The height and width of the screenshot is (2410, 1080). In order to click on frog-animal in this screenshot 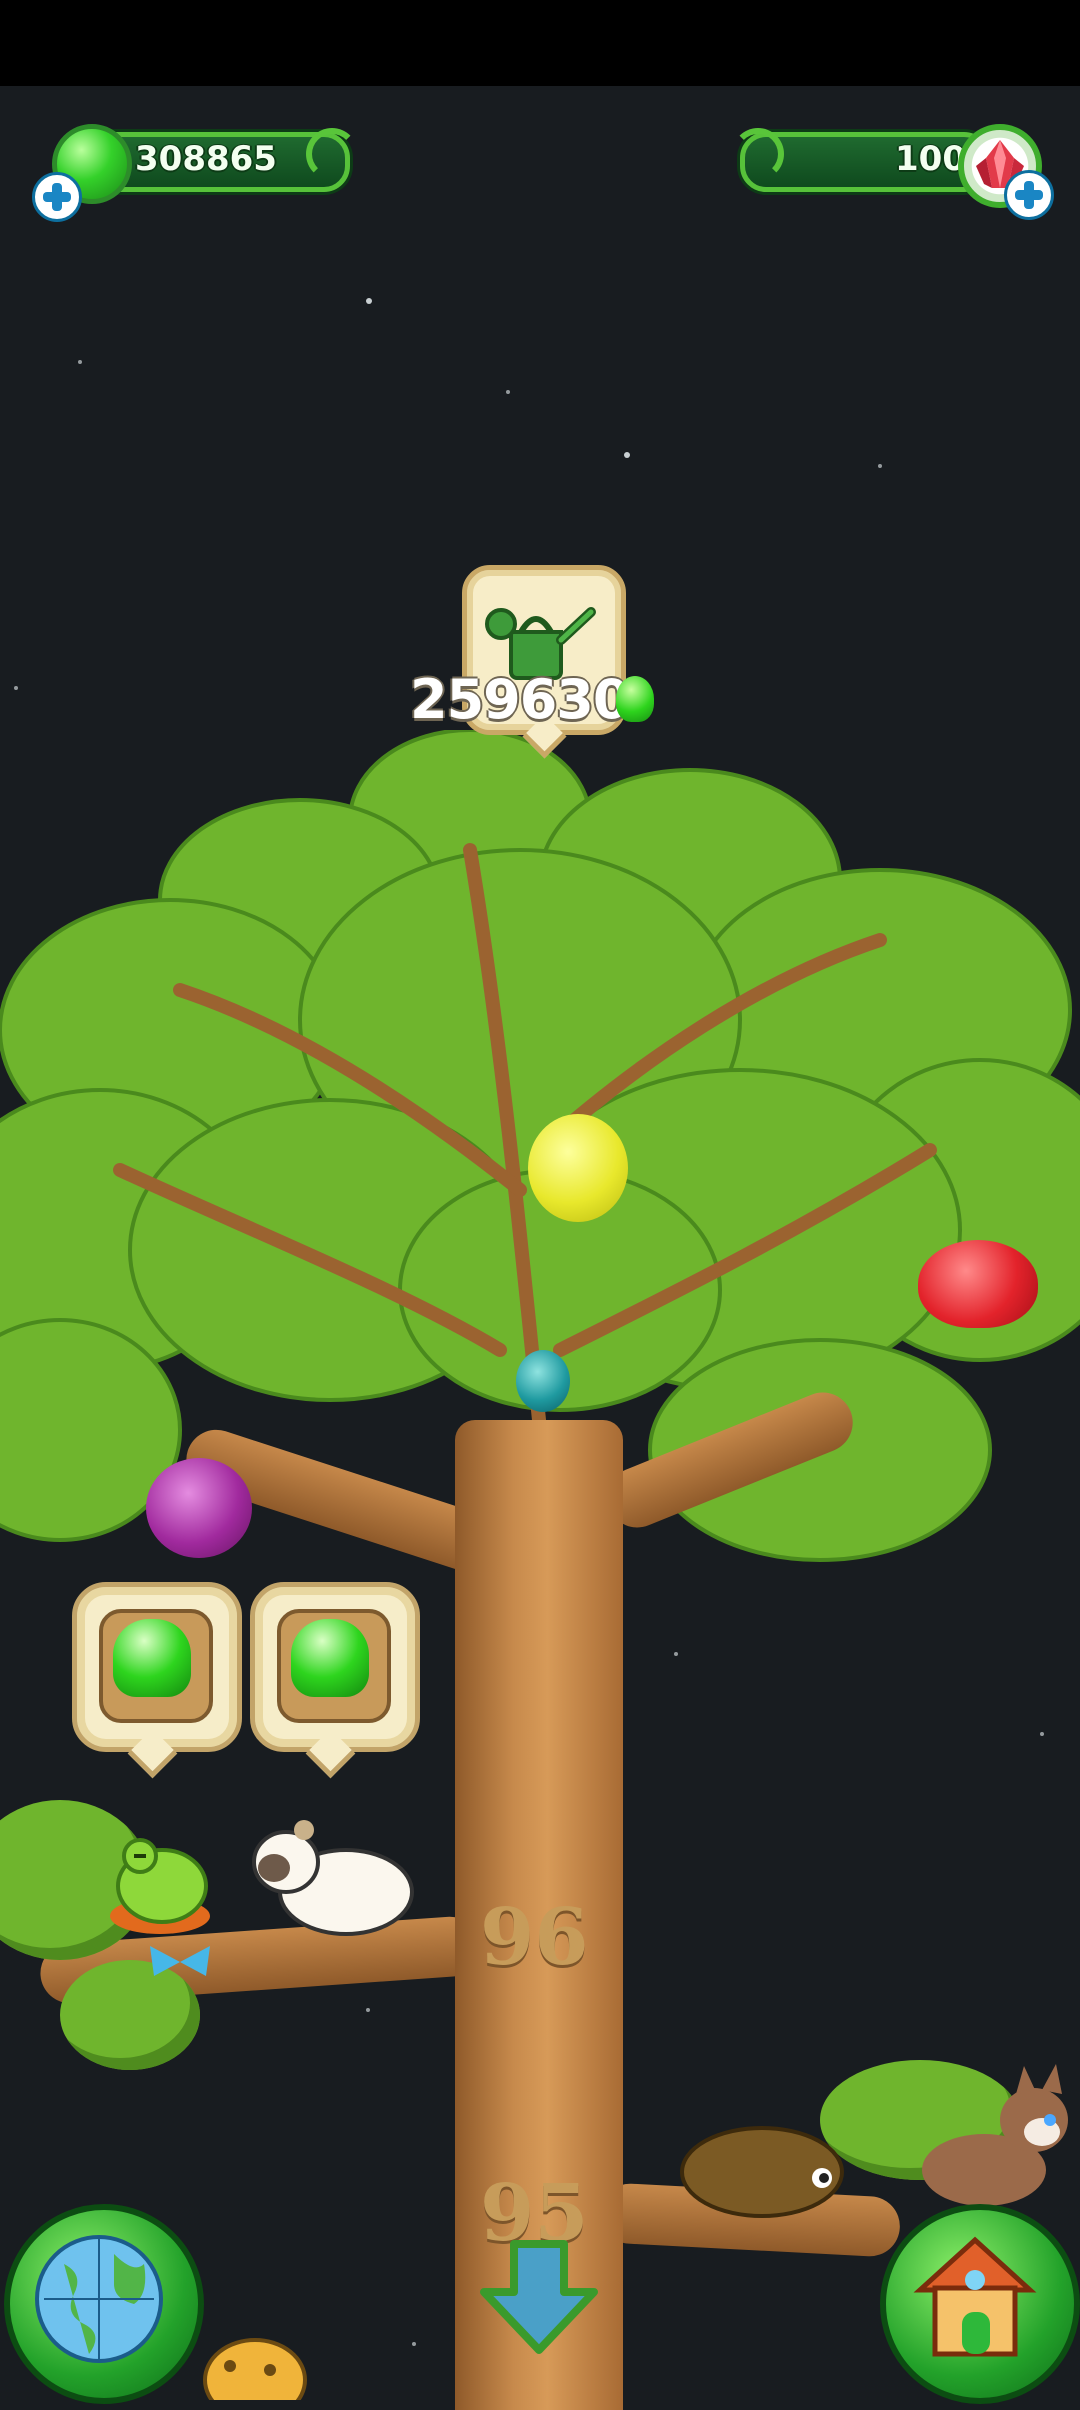, I will do `click(165, 1881)`.